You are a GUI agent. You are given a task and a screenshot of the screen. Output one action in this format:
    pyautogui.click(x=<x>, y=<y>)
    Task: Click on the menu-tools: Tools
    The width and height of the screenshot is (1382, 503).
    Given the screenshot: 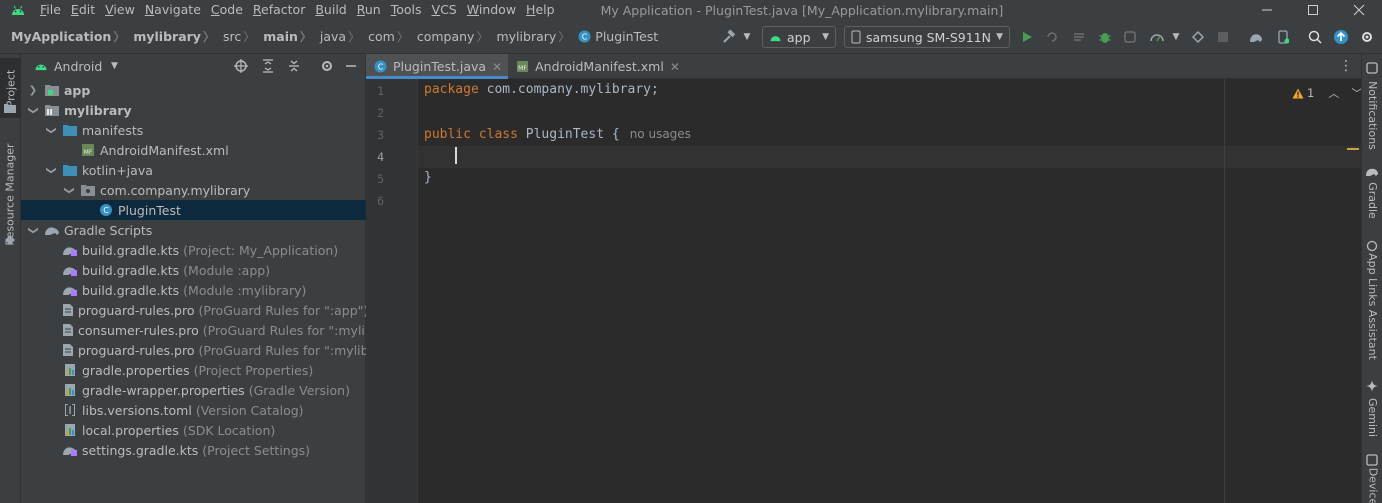 What is the action you would take?
    pyautogui.click(x=406, y=10)
    